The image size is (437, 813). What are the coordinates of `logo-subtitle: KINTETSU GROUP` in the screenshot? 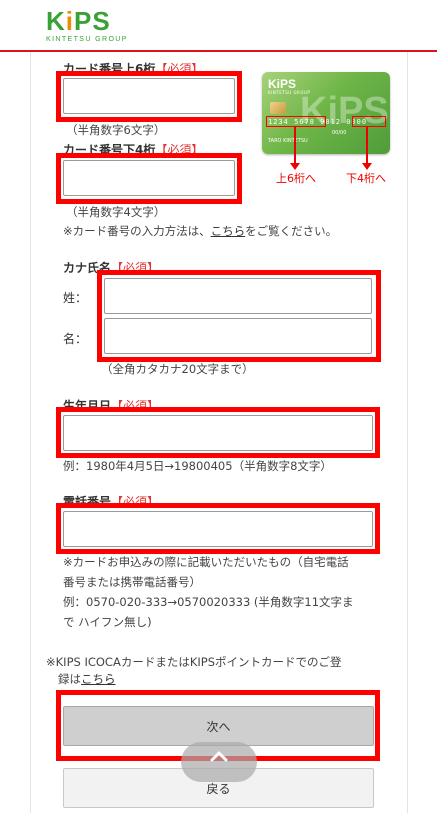 It's located at (87, 39).